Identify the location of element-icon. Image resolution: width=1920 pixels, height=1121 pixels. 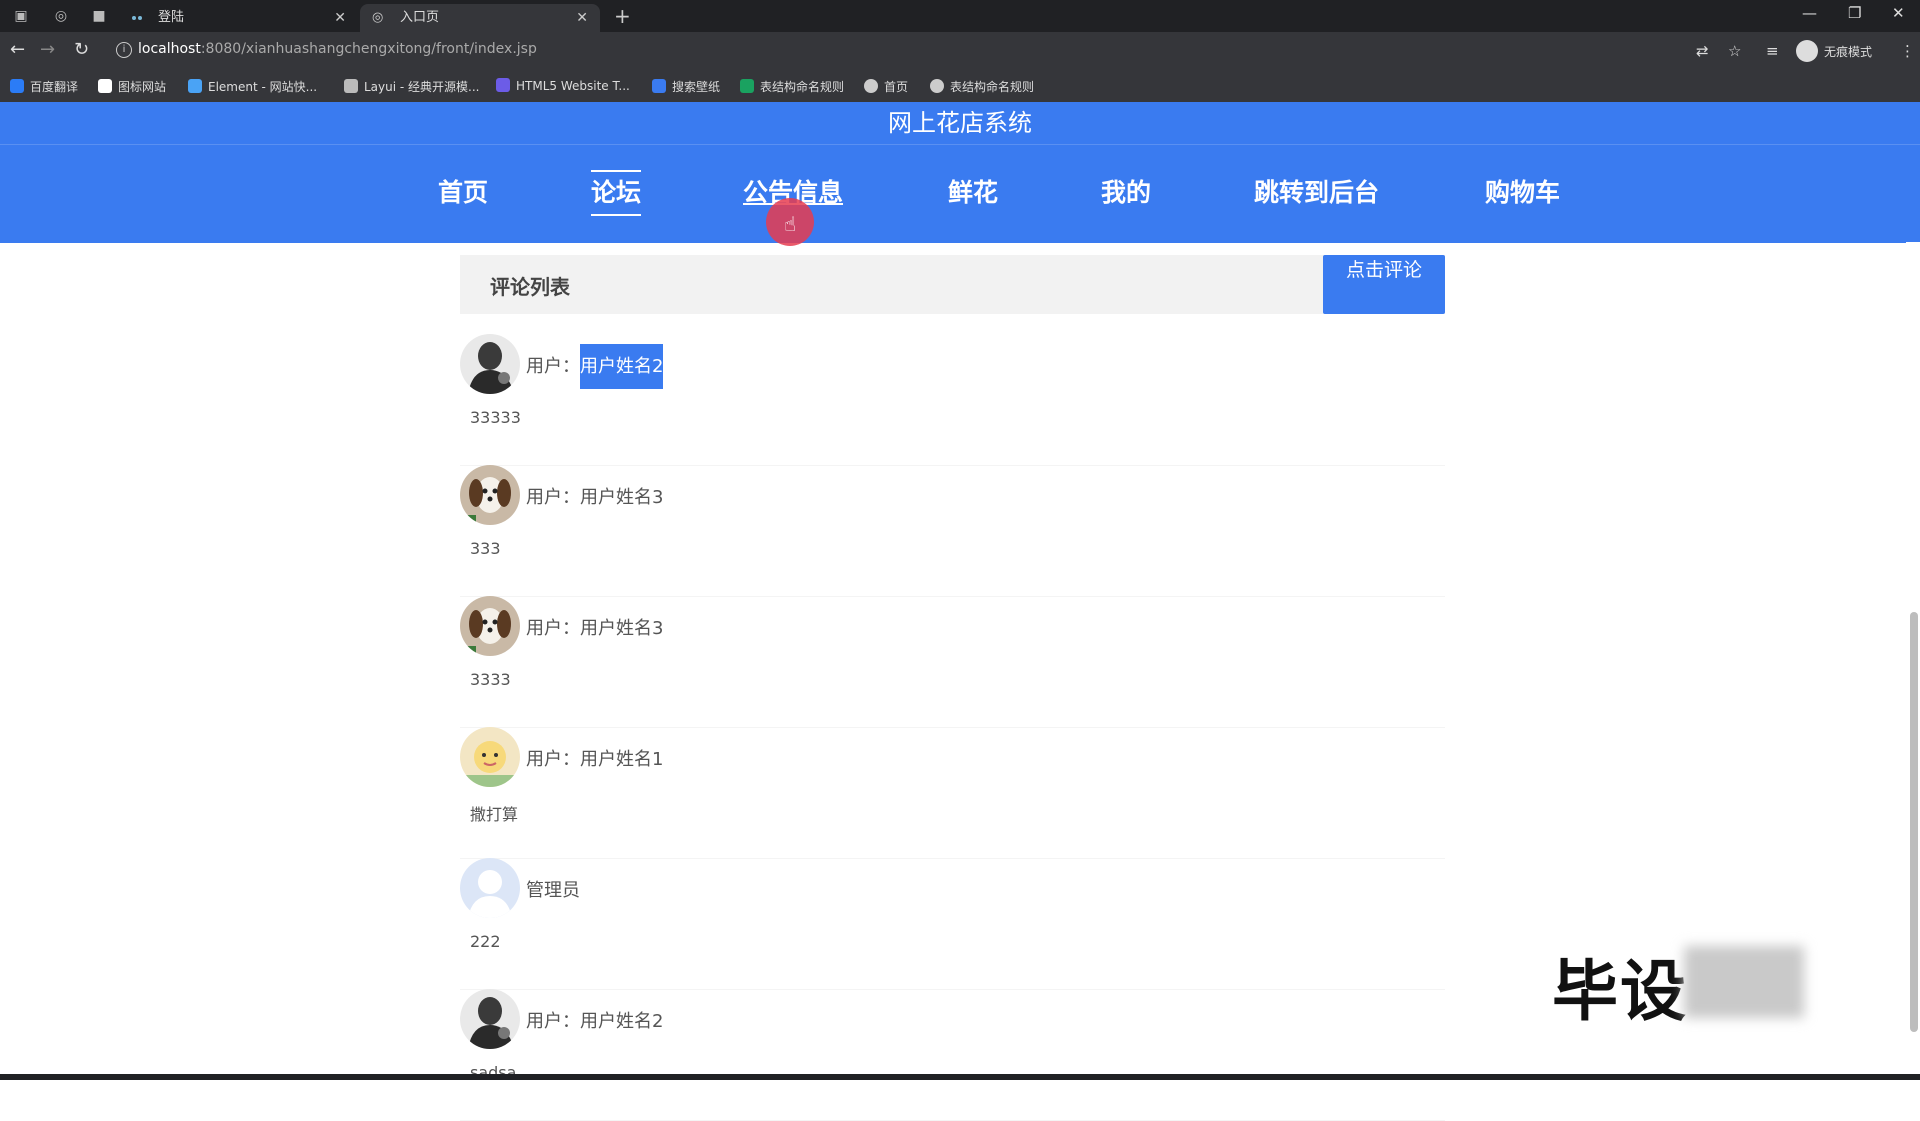
(195, 86).